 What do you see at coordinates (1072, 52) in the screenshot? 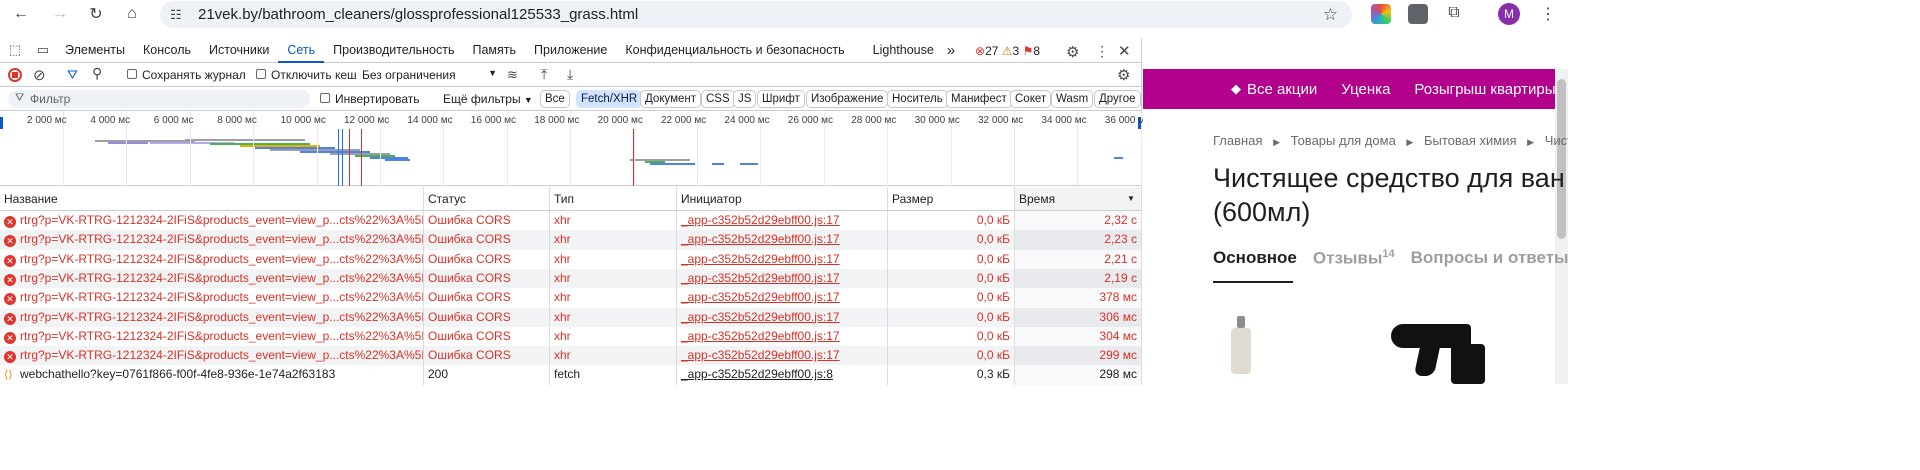
I see `settings-gear-icon: ⚙` at bounding box center [1072, 52].